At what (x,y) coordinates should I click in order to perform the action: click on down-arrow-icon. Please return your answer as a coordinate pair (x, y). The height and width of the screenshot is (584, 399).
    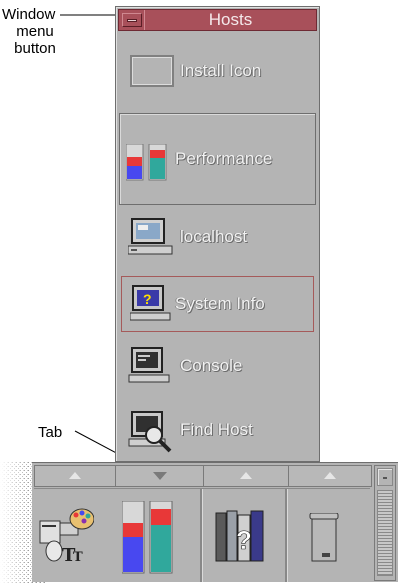
    Looking at the image, I should click on (159, 476).